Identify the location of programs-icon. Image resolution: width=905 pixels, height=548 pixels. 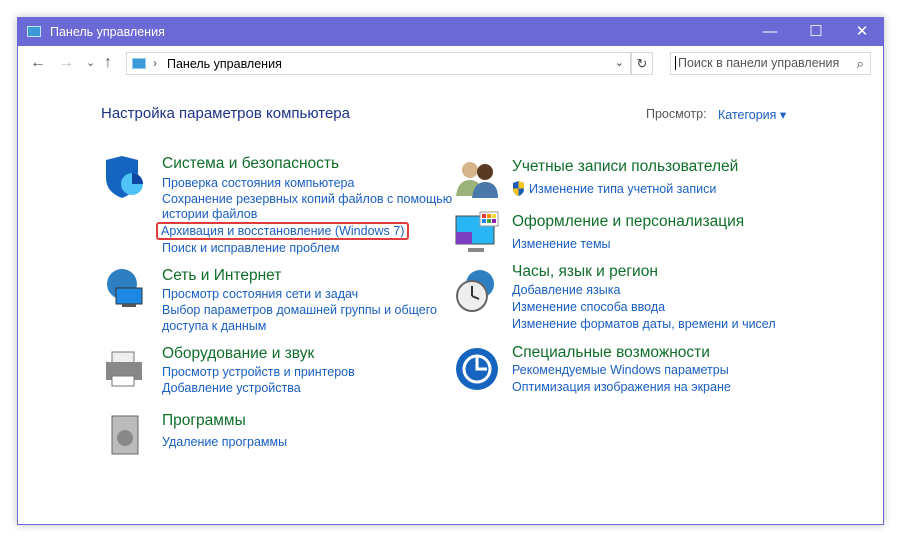
(125, 435).